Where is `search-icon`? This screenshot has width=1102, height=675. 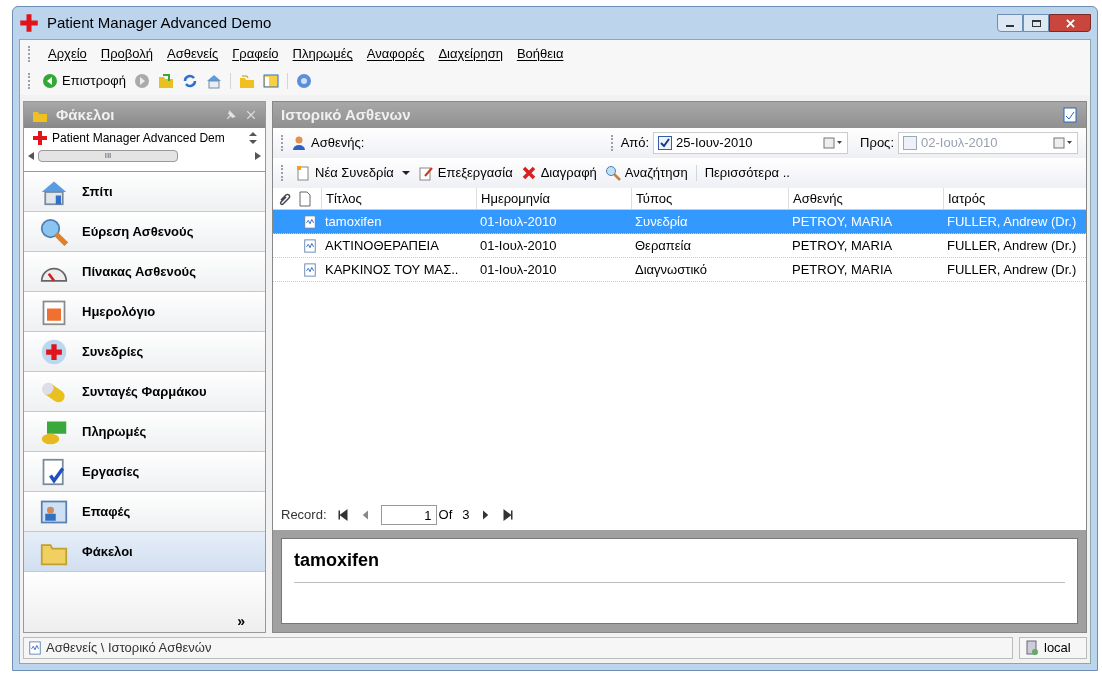
search-icon is located at coordinates (612, 173).